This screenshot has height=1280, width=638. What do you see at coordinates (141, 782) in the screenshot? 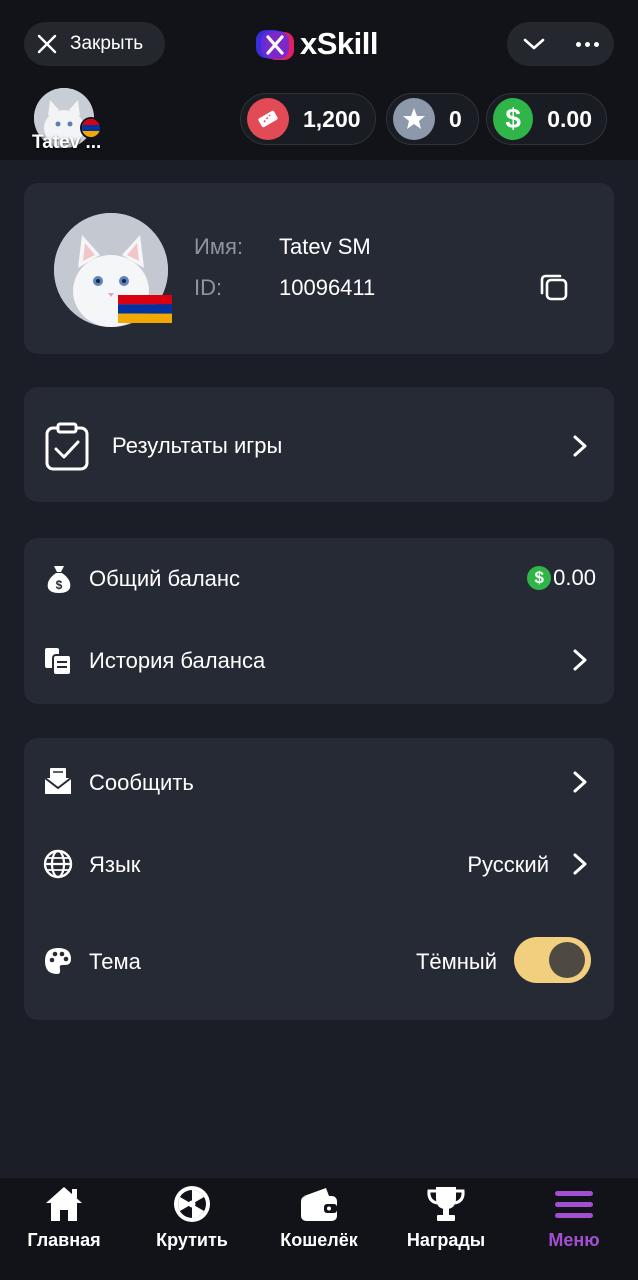
I see `report-label: Сообщить` at bounding box center [141, 782].